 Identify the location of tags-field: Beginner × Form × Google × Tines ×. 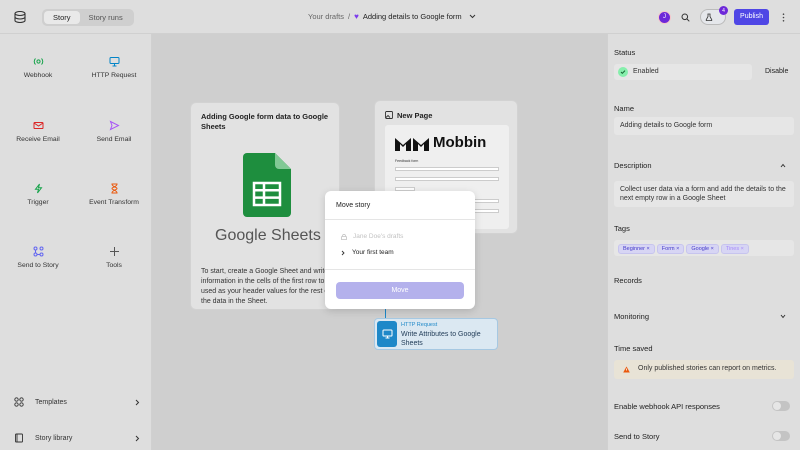
(704, 248).